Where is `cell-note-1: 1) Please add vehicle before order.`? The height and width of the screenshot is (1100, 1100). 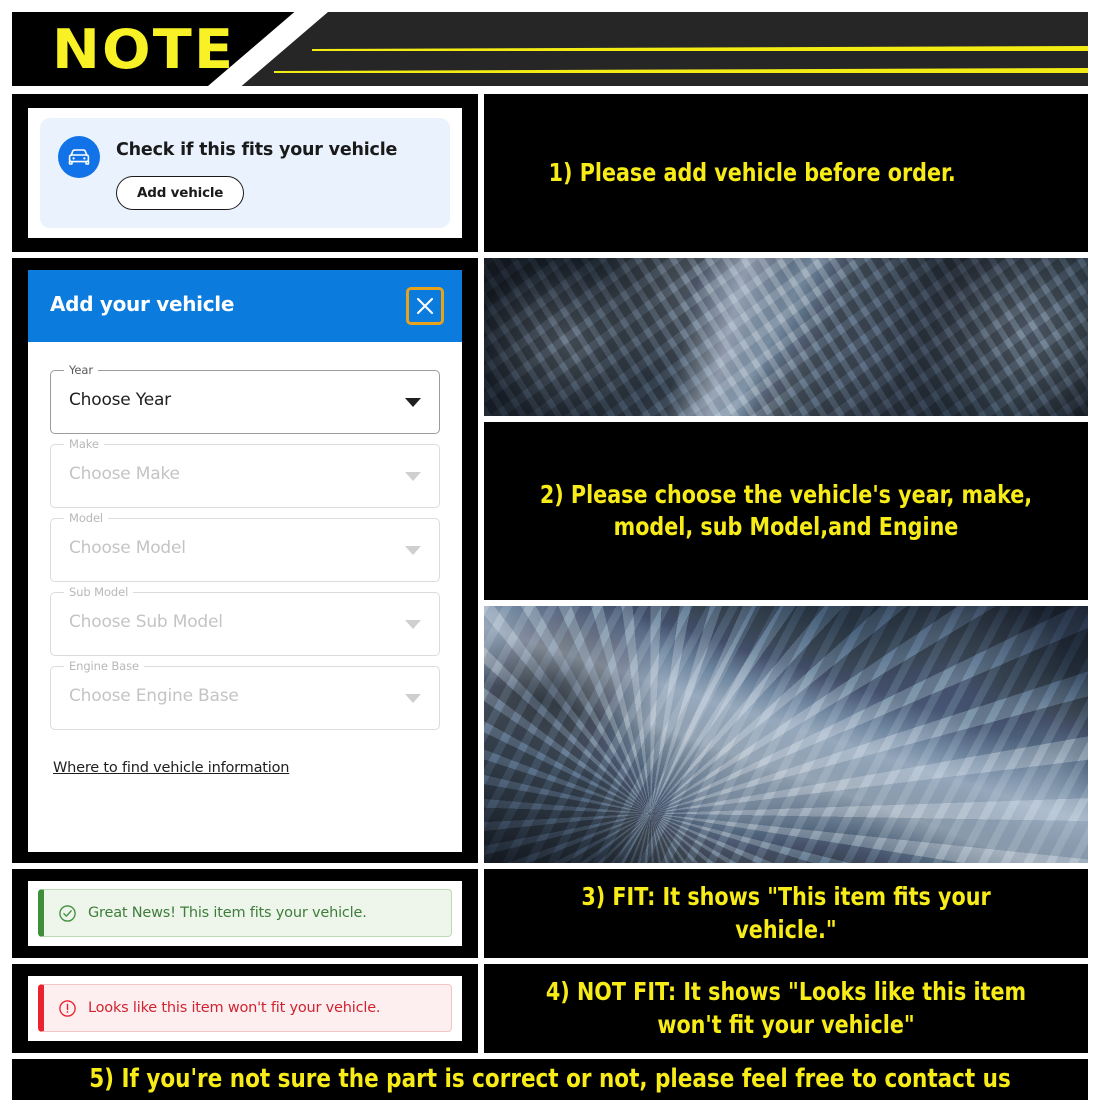 cell-note-1: 1) Please add vehicle before order. is located at coordinates (786, 173).